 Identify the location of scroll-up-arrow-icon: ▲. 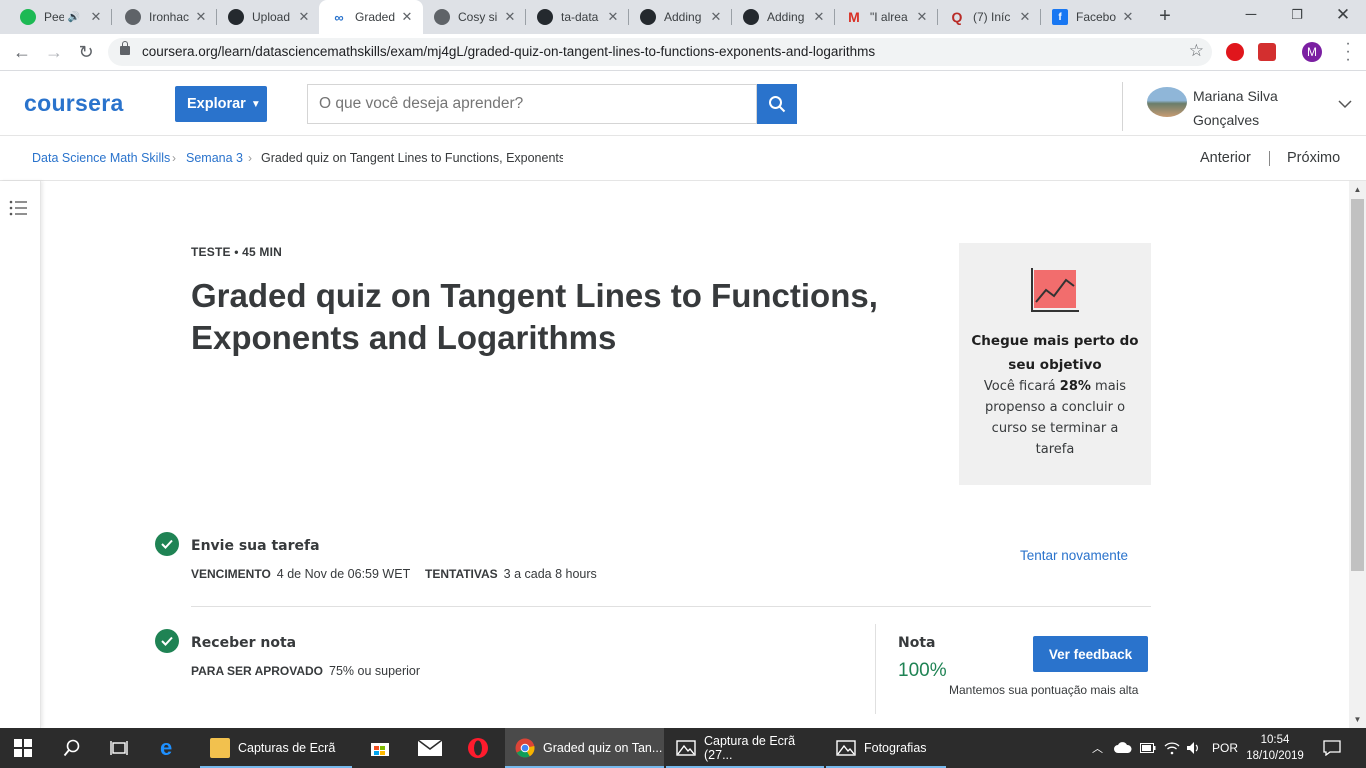
(1357, 189).